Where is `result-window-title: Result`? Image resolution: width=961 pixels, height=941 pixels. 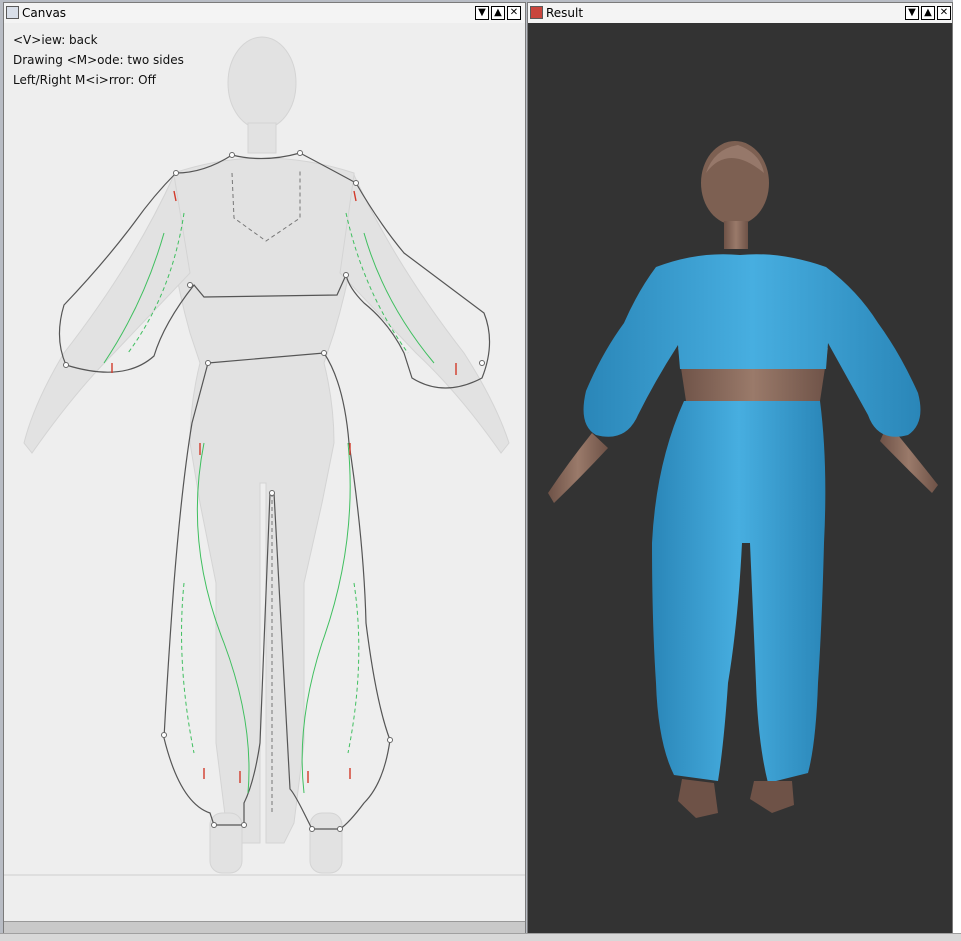
result-window-title: Result is located at coordinates (565, 13).